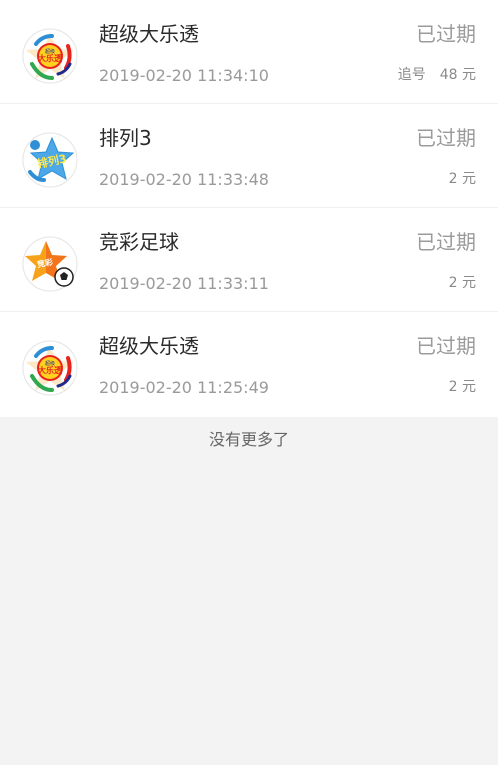 The height and width of the screenshot is (765, 498). Describe the element at coordinates (125, 138) in the screenshot. I see `lottery-name: 排列3` at that location.